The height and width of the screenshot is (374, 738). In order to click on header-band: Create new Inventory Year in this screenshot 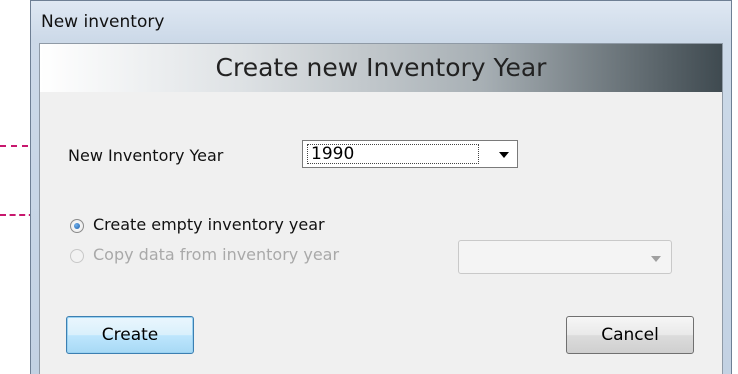, I will do `click(381, 68)`.